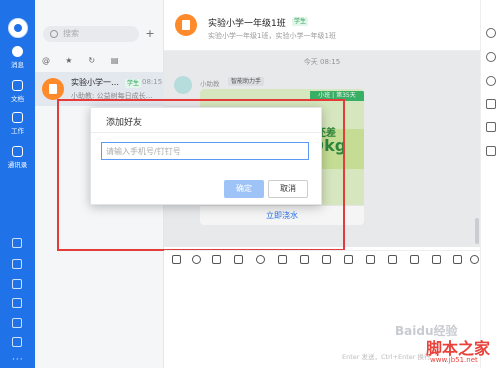  Describe the element at coordinates (17, 131) in the screenshot. I see `nav-item-label: 工作` at that location.